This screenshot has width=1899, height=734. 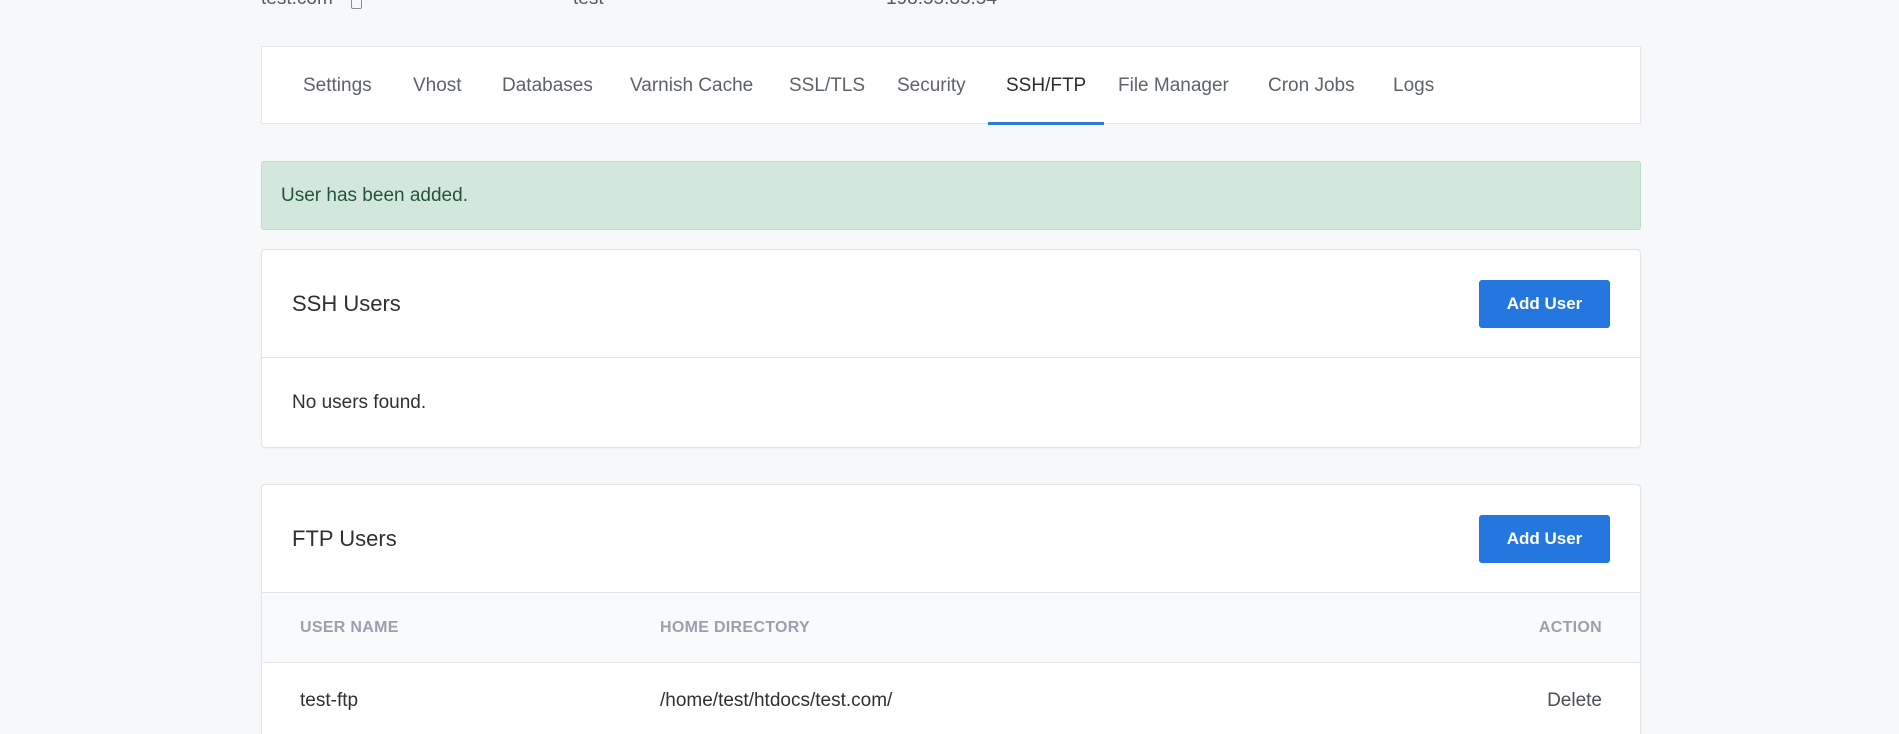 I want to click on tab-ssh-ftp: SSH/FTP, so click(x=1046, y=86).